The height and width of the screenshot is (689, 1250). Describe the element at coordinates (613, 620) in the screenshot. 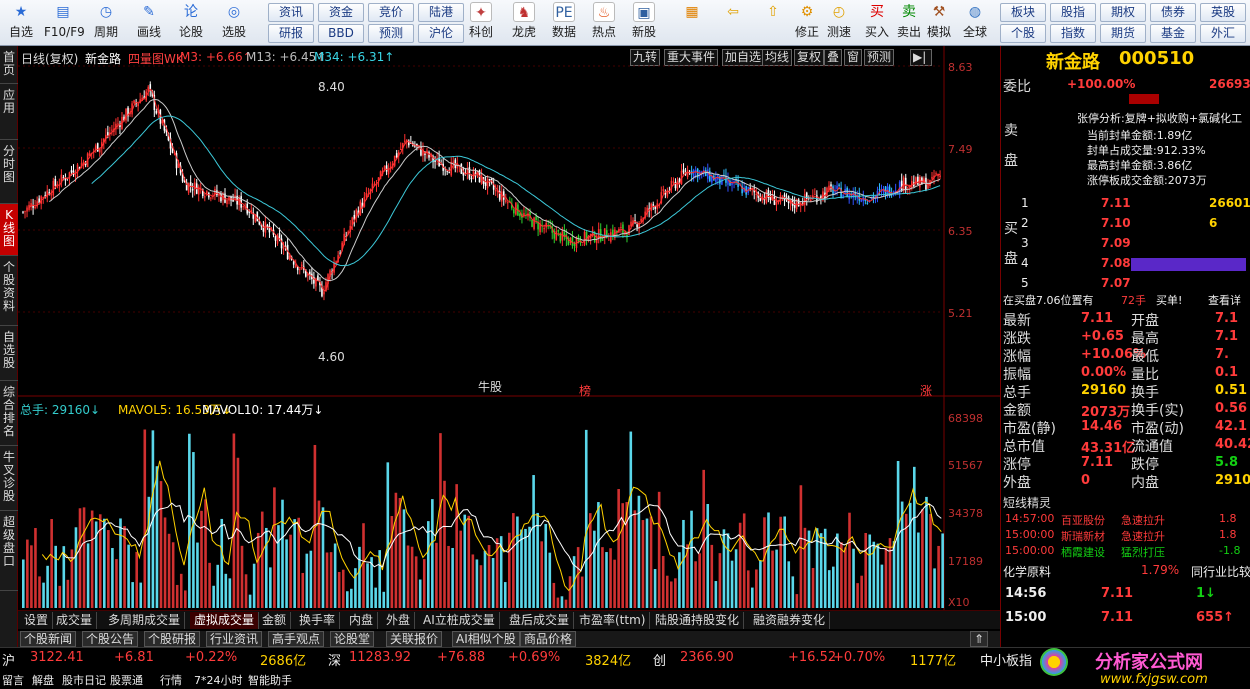

I see `indicator-tab-10: 市盈率(ttm)` at that location.